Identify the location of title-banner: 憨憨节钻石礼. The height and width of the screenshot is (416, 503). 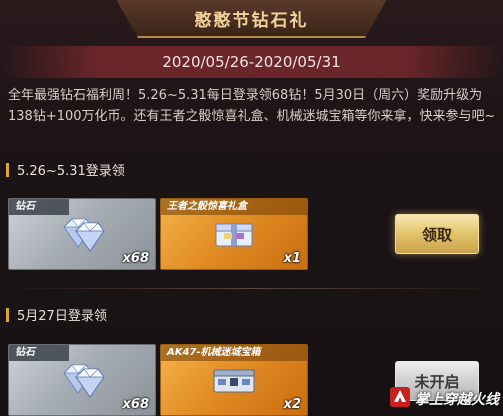
(251, 19).